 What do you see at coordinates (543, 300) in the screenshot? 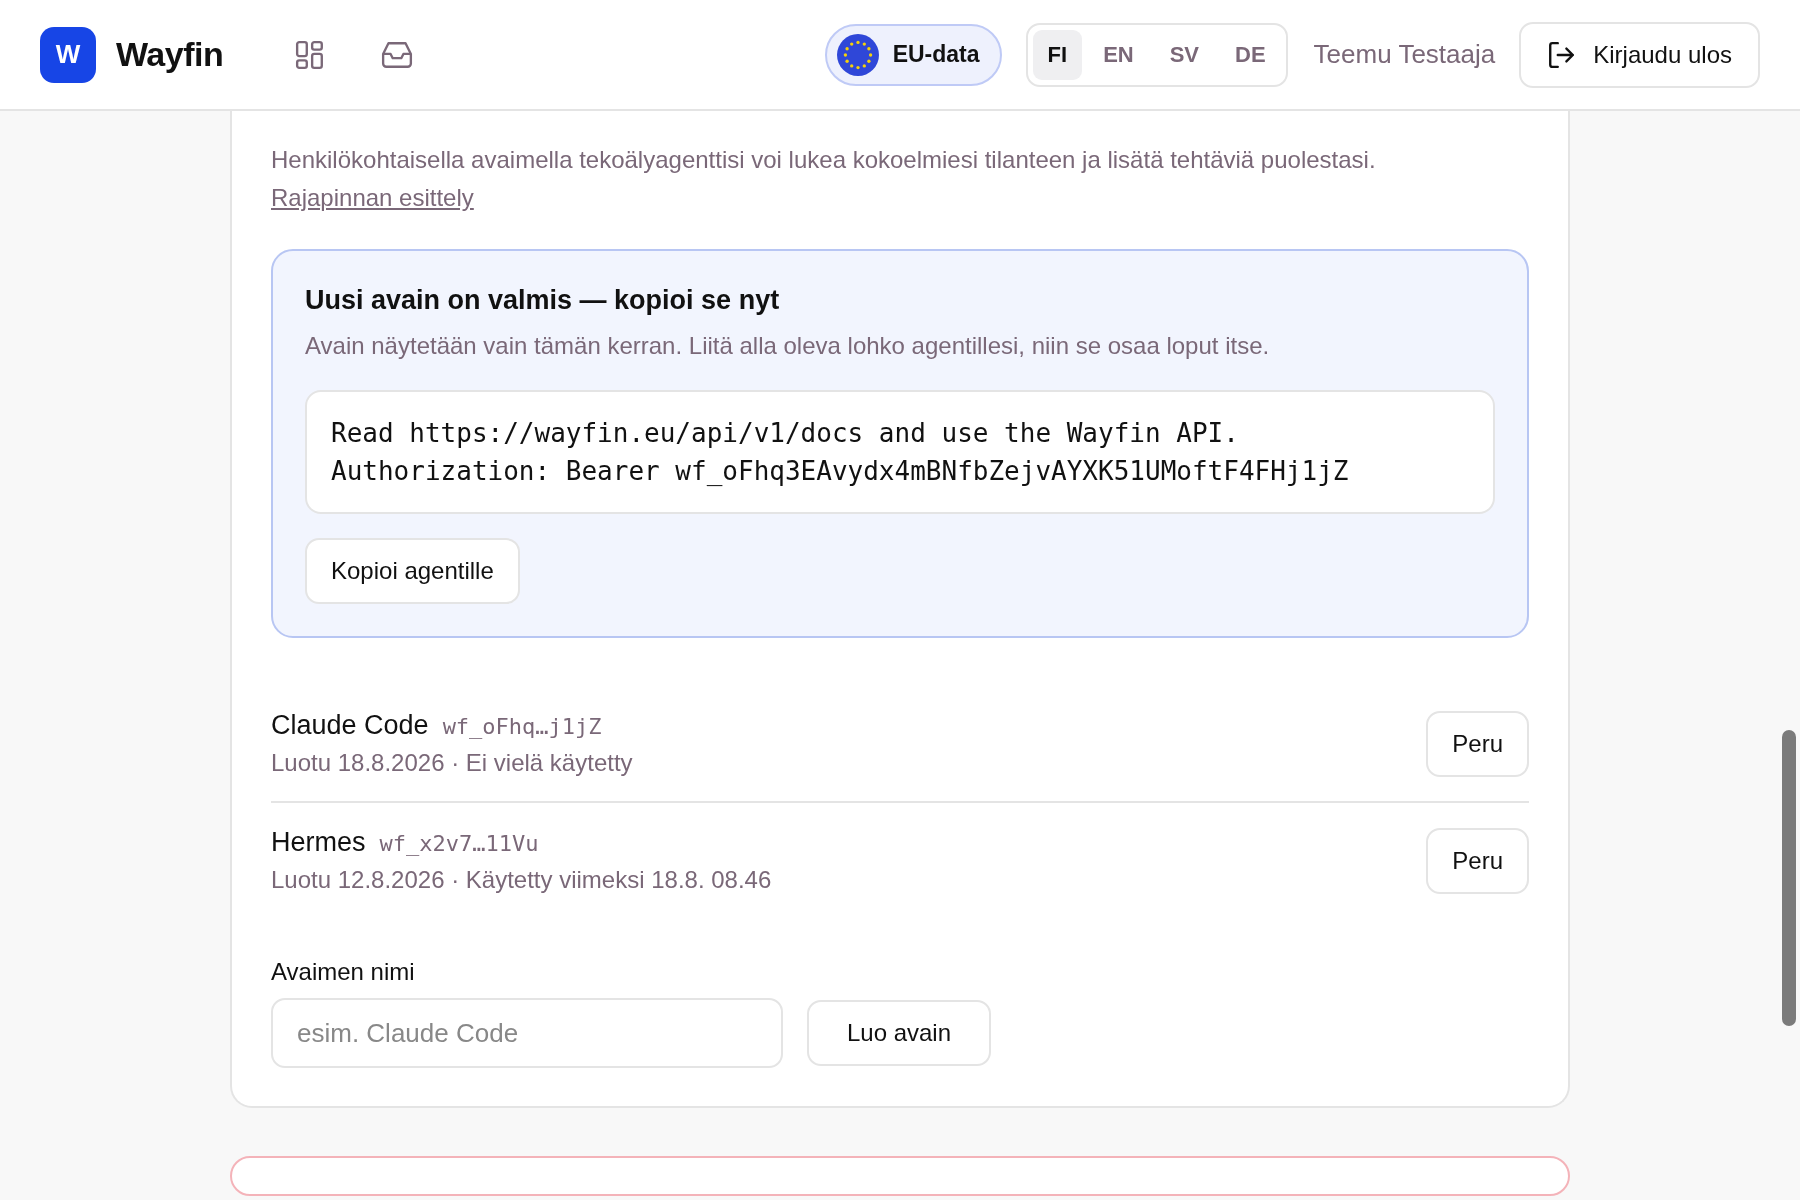
I see `new-key-title: Uusi avain on valmis — kopioi se nyt` at bounding box center [543, 300].